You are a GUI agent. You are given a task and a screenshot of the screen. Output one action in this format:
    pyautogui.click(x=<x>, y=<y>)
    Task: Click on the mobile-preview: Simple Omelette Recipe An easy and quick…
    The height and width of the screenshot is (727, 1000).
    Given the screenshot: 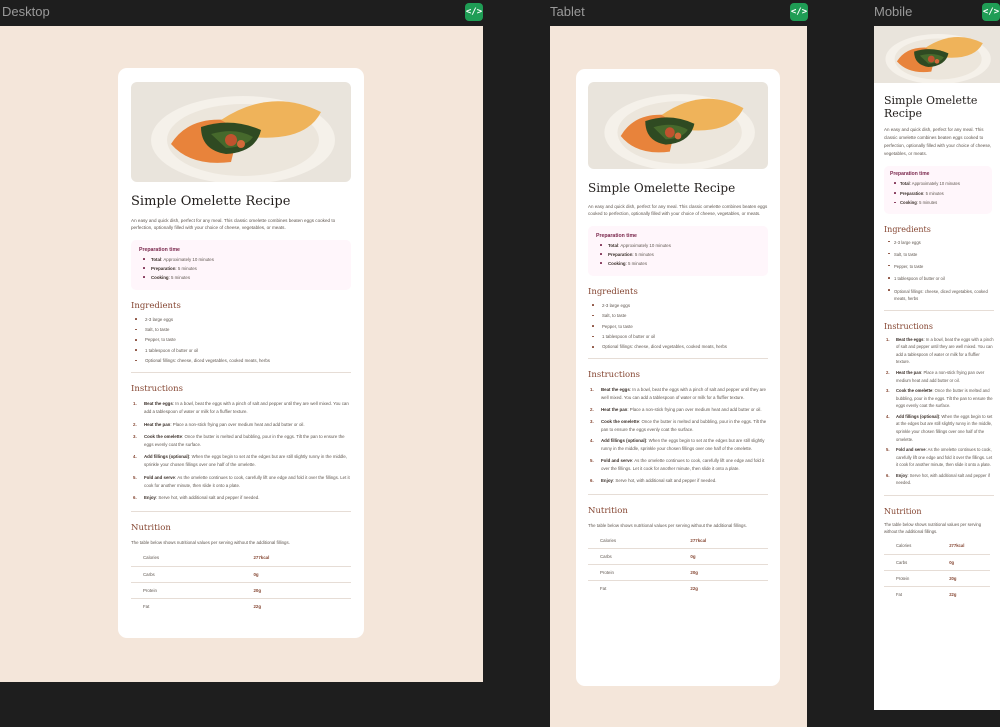 What is the action you would take?
    pyautogui.click(x=937, y=368)
    